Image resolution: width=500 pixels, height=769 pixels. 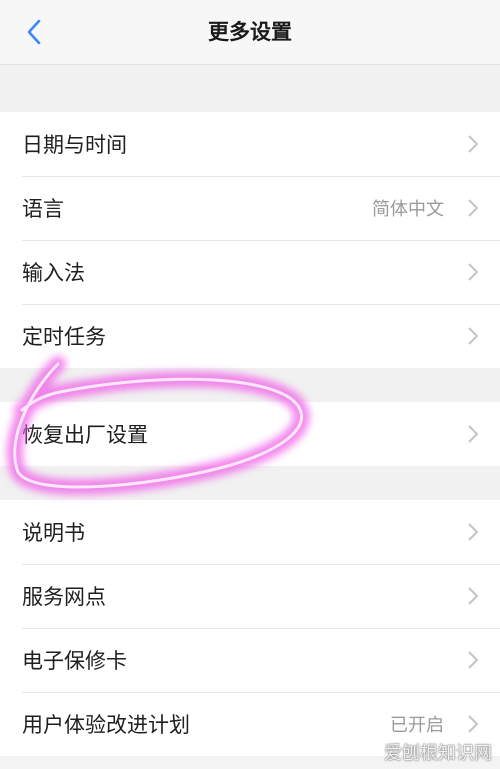 I want to click on row-date-time: 日期与时间, so click(x=250, y=144).